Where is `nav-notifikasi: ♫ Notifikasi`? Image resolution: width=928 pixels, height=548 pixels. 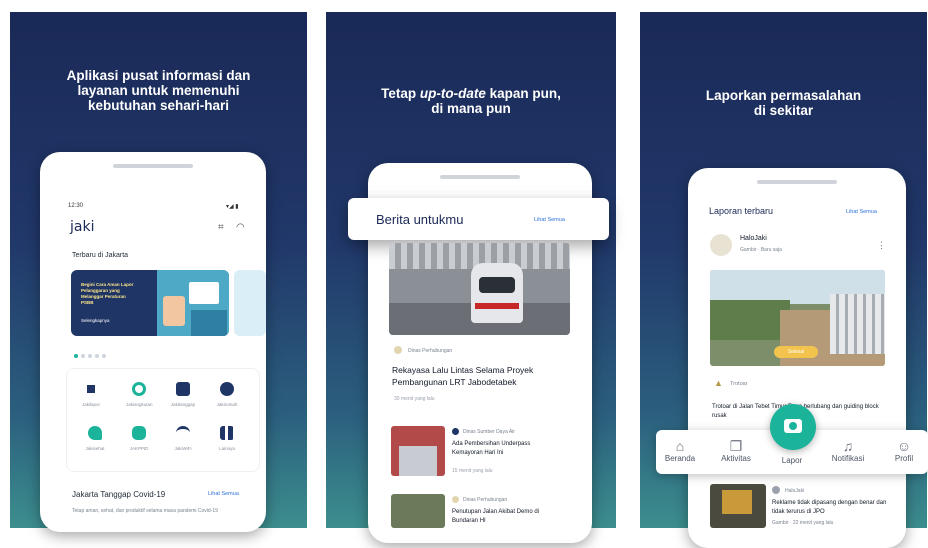
nav-notifikasi: ♫ Notifikasi is located at coordinates (848, 450).